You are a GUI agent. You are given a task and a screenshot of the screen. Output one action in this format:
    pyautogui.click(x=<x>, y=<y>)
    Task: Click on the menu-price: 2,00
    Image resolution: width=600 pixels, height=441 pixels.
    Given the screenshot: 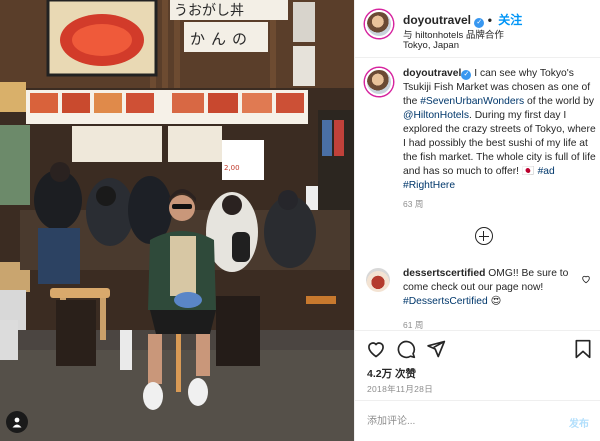 What is the action you would take?
    pyautogui.click(x=232, y=168)
    